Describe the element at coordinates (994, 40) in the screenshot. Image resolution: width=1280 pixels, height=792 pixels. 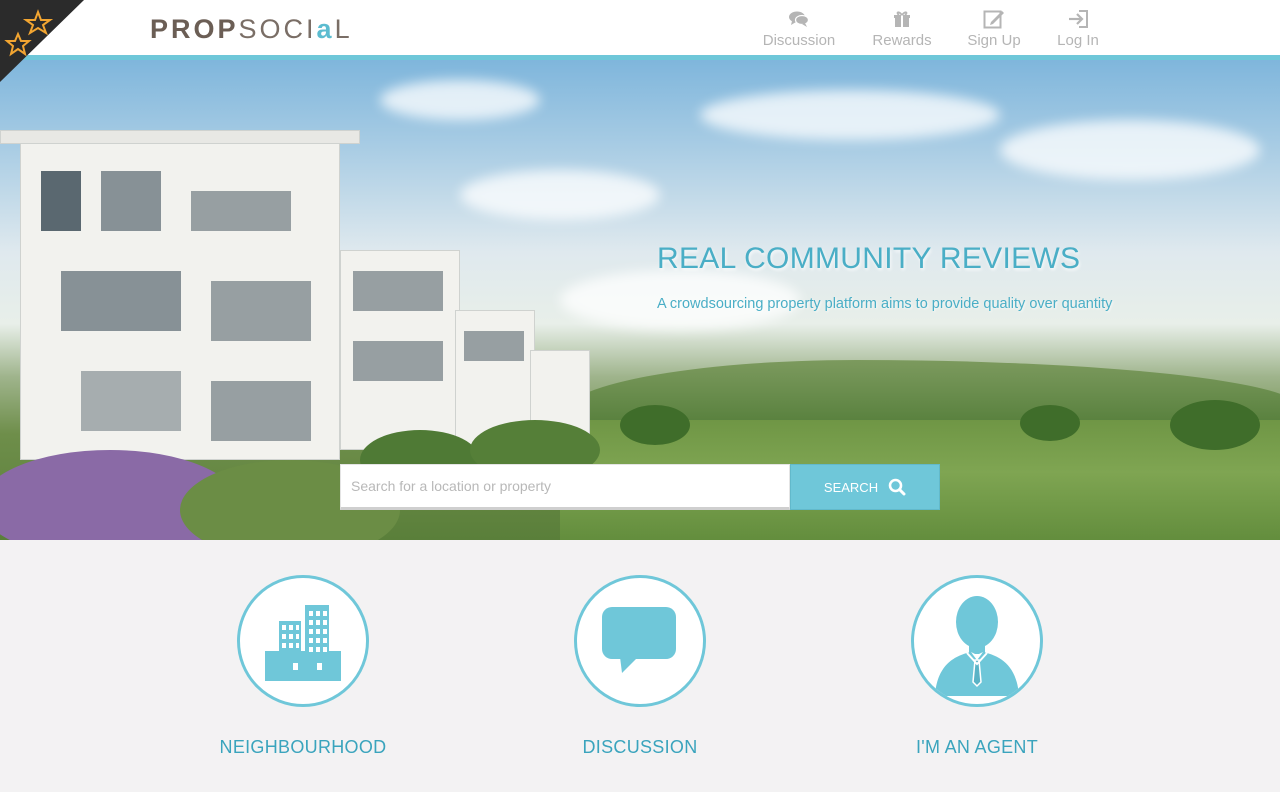
I see `nav-sign-up-label: Sign Up` at that location.